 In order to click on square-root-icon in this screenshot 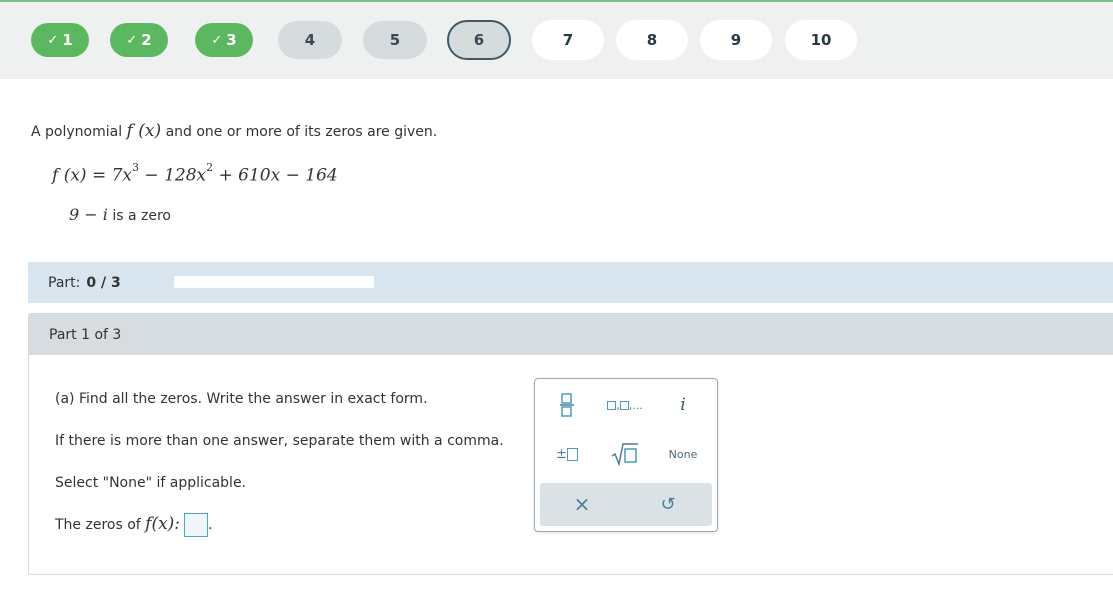, I will do `click(624, 454)`.